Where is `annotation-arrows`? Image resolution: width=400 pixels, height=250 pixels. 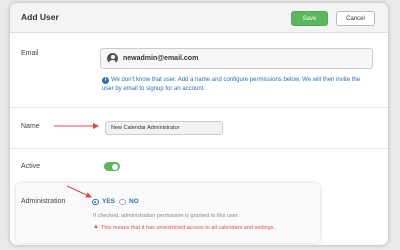
annotation-arrows is located at coordinates (76, 160).